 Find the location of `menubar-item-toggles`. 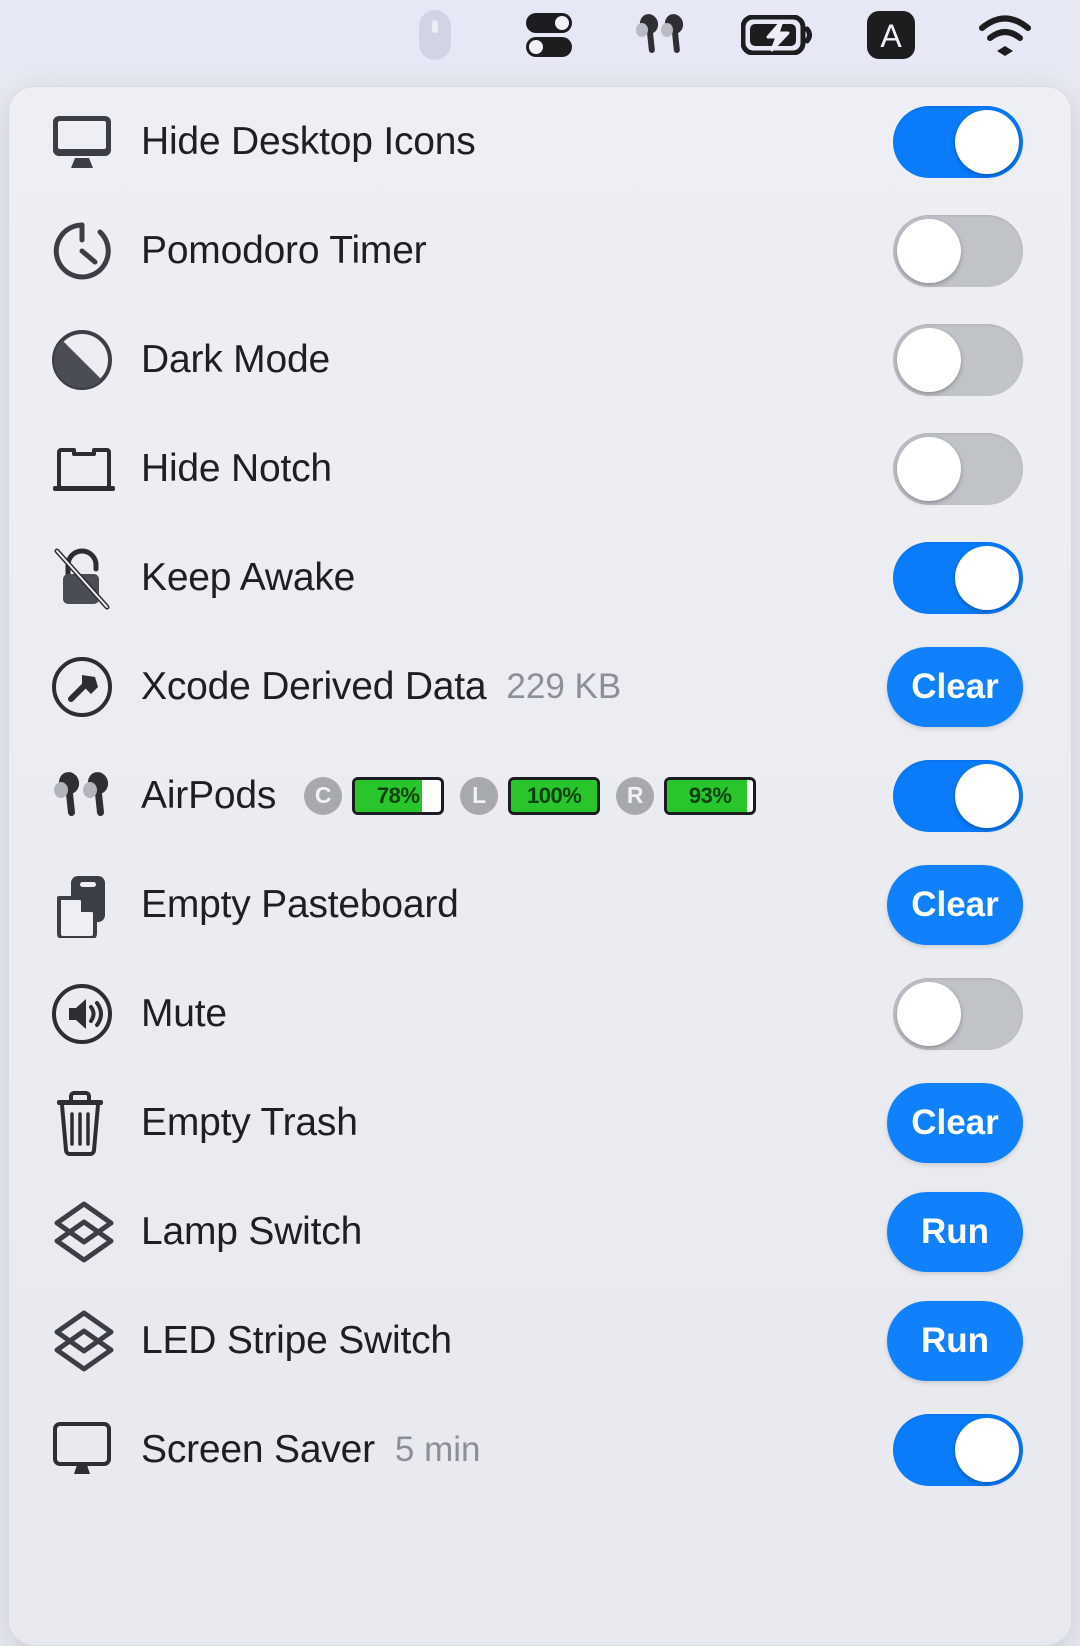

menubar-item-toggles is located at coordinates (549, 35).